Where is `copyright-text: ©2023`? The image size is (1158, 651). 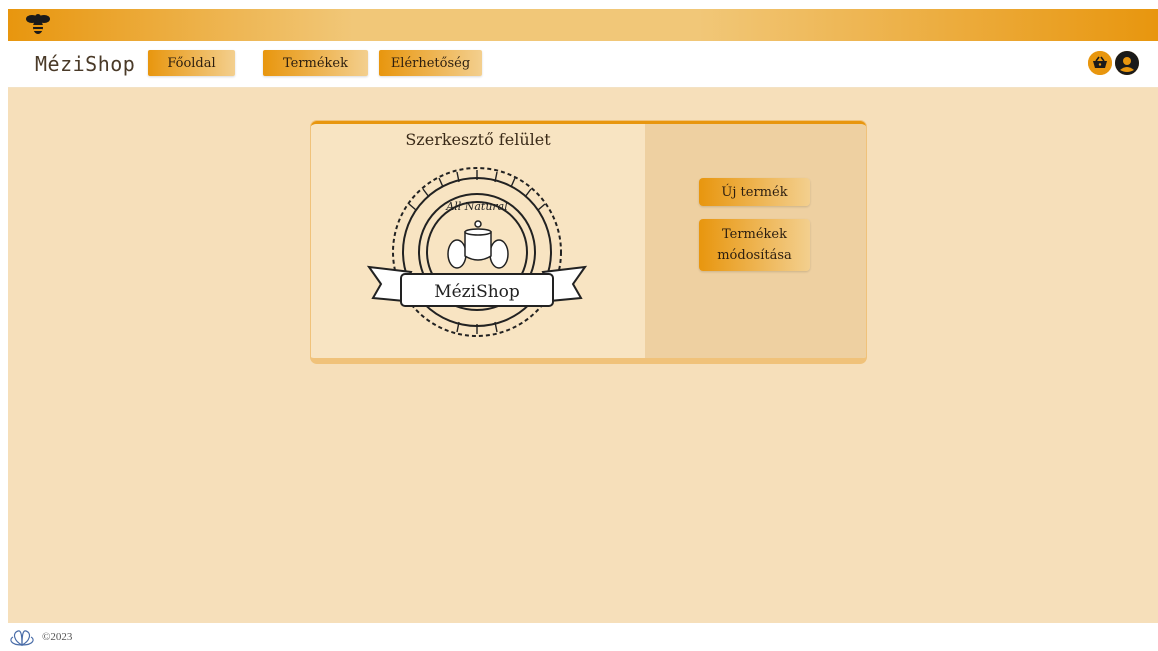
copyright-text: ©2023 is located at coordinates (57, 637).